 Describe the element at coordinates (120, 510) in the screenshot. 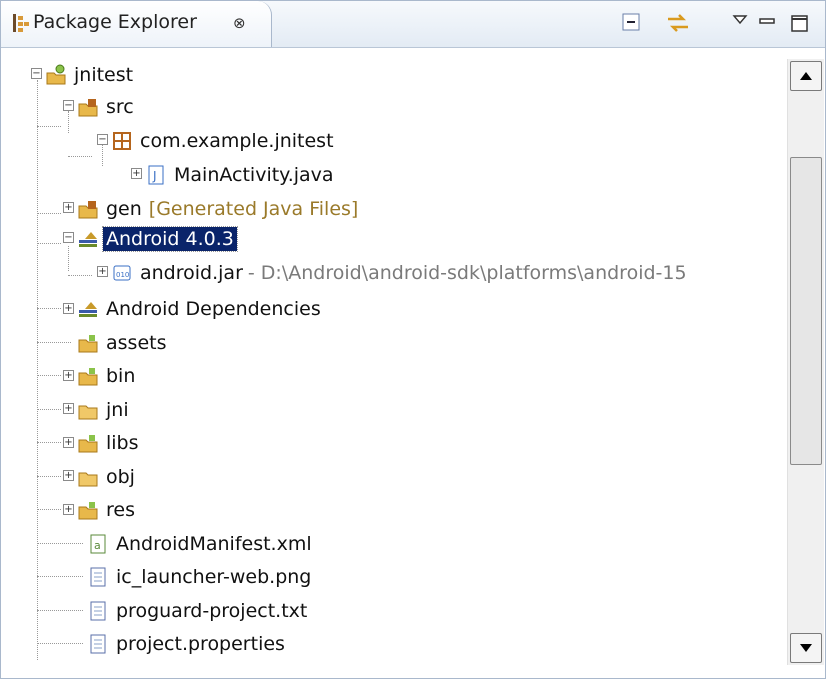

I see `tree-item-label: res` at that location.